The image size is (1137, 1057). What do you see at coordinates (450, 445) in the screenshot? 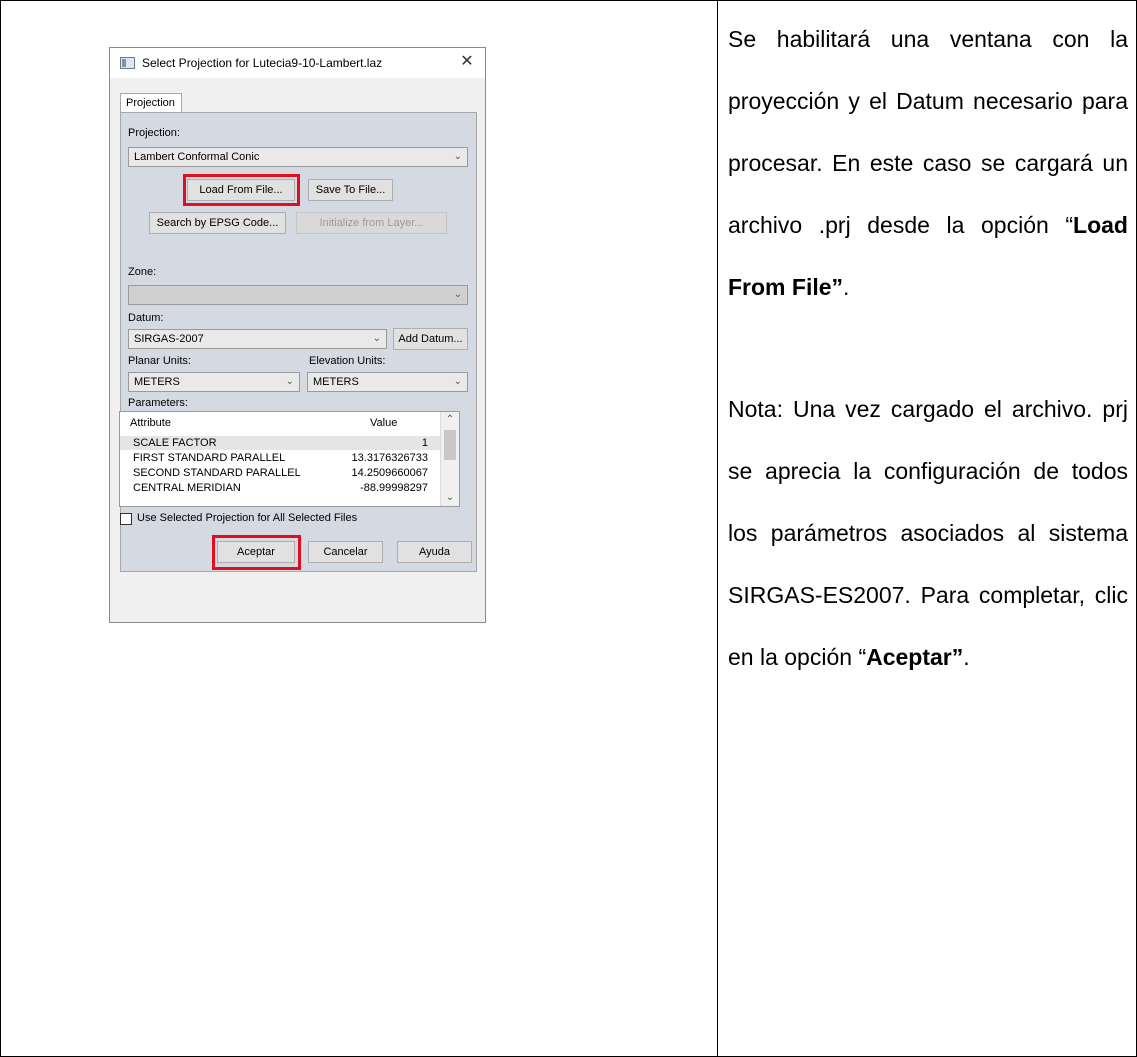
I see `scrollbar-thumb` at bounding box center [450, 445].